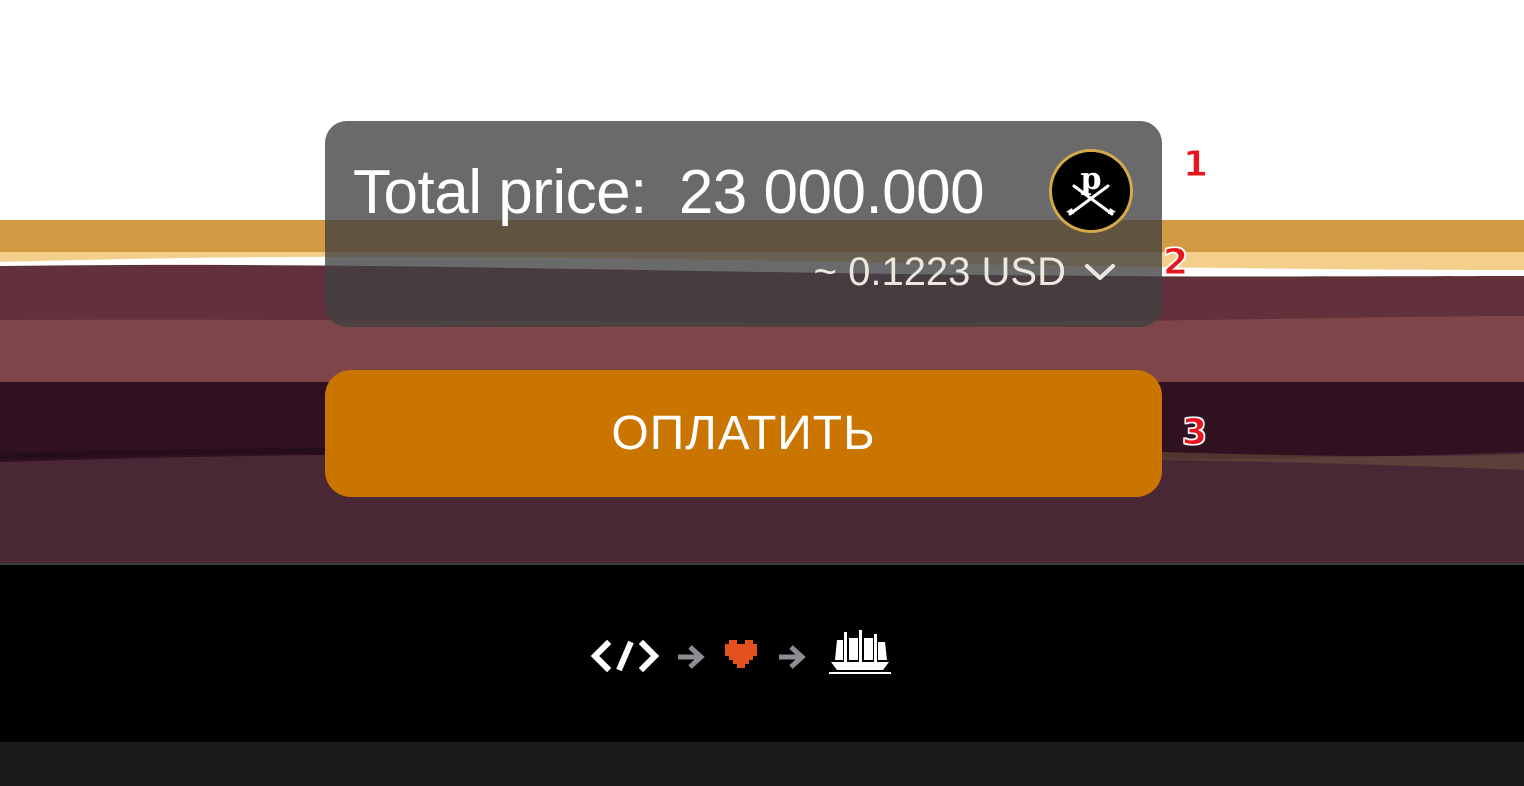  What do you see at coordinates (762, 764) in the screenshot?
I see `bottom-strip` at bounding box center [762, 764].